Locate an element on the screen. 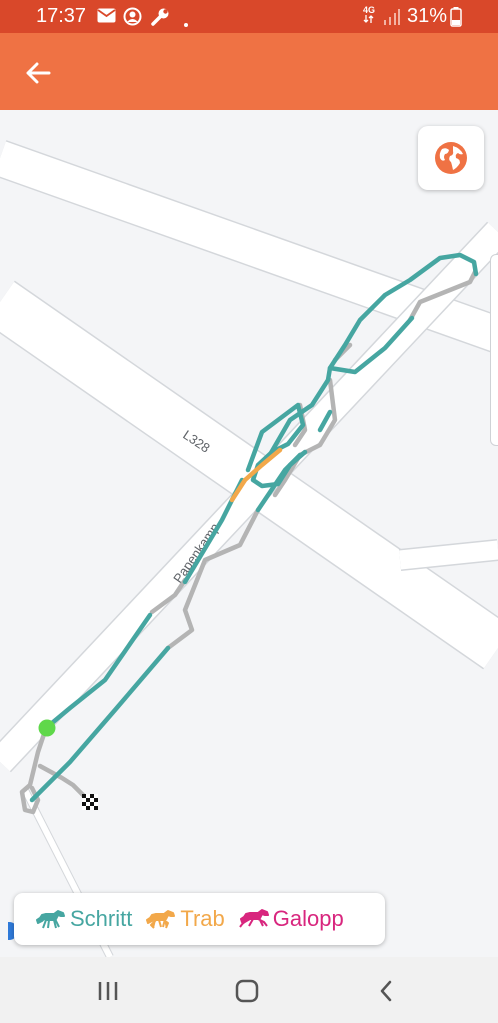  horse-trot-icon is located at coordinates (161, 919).